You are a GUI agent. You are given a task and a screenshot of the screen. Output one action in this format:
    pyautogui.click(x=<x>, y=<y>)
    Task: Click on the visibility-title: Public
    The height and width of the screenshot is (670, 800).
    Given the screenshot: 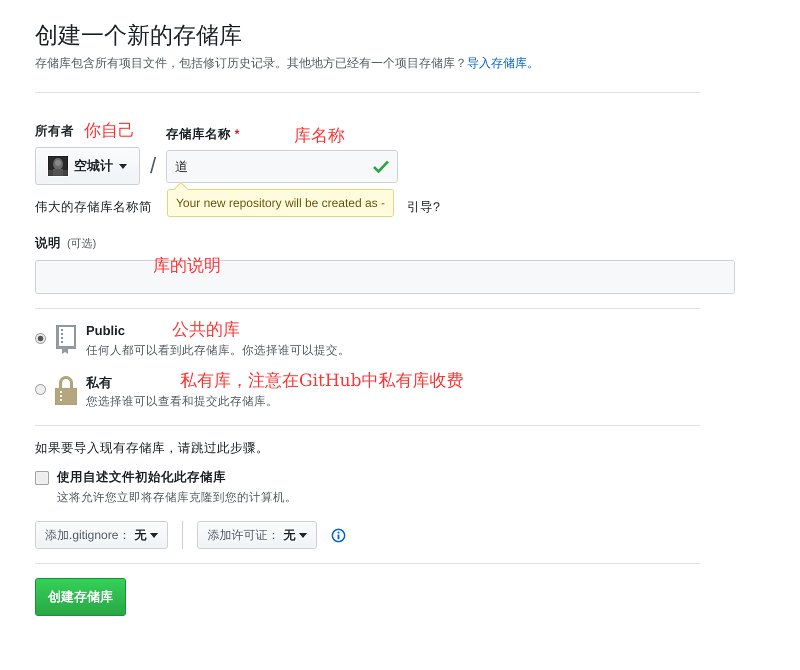 What is the action you would take?
    pyautogui.click(x=106, y=331)
    